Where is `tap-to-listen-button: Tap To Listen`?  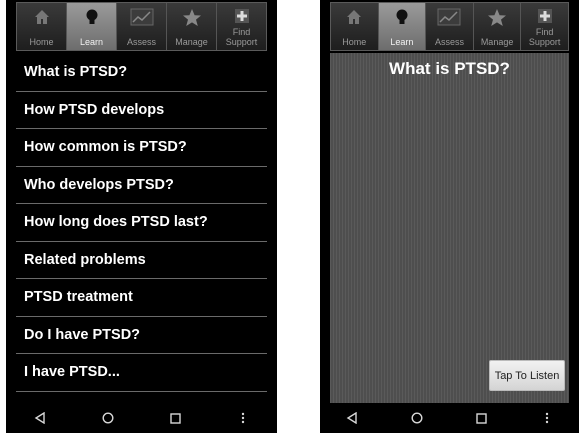
tap-to-listen-button: Tap To Listen is located at coordinates (527, 375).